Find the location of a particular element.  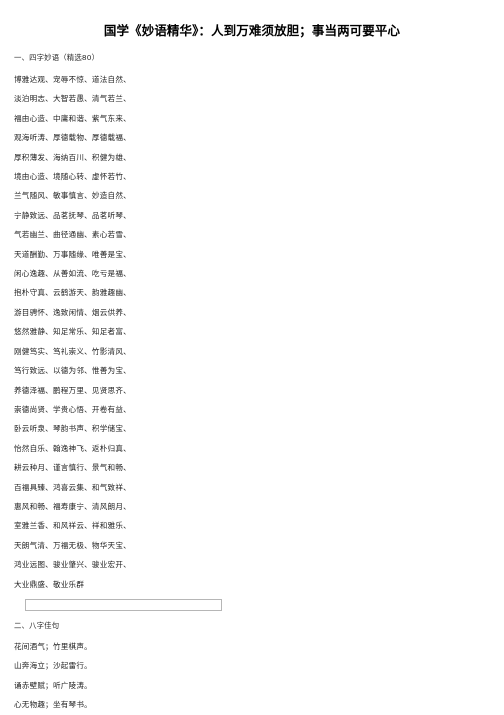

couplet-line: 心无物趣；坐有琴书。 is located at coordinates (53, 705).